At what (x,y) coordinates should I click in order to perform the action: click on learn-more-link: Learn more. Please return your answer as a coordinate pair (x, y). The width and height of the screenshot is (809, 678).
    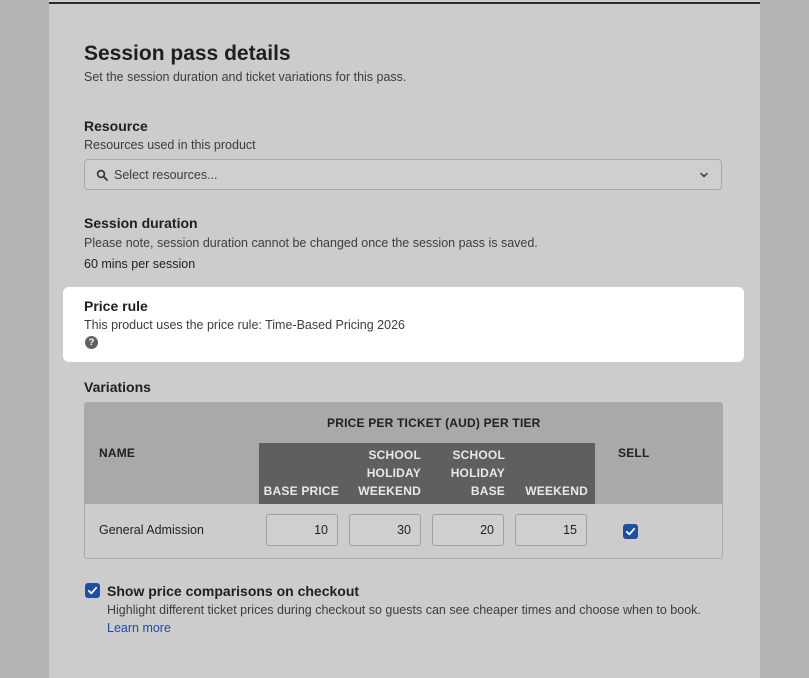
    Looking at the image, I should click on (139, 628).